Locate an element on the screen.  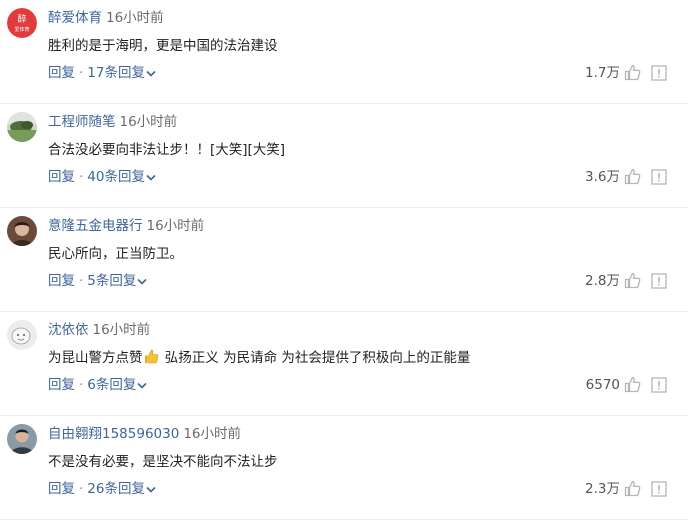
avatar-logo-text: 醉 is located at coordinates (21, 19).